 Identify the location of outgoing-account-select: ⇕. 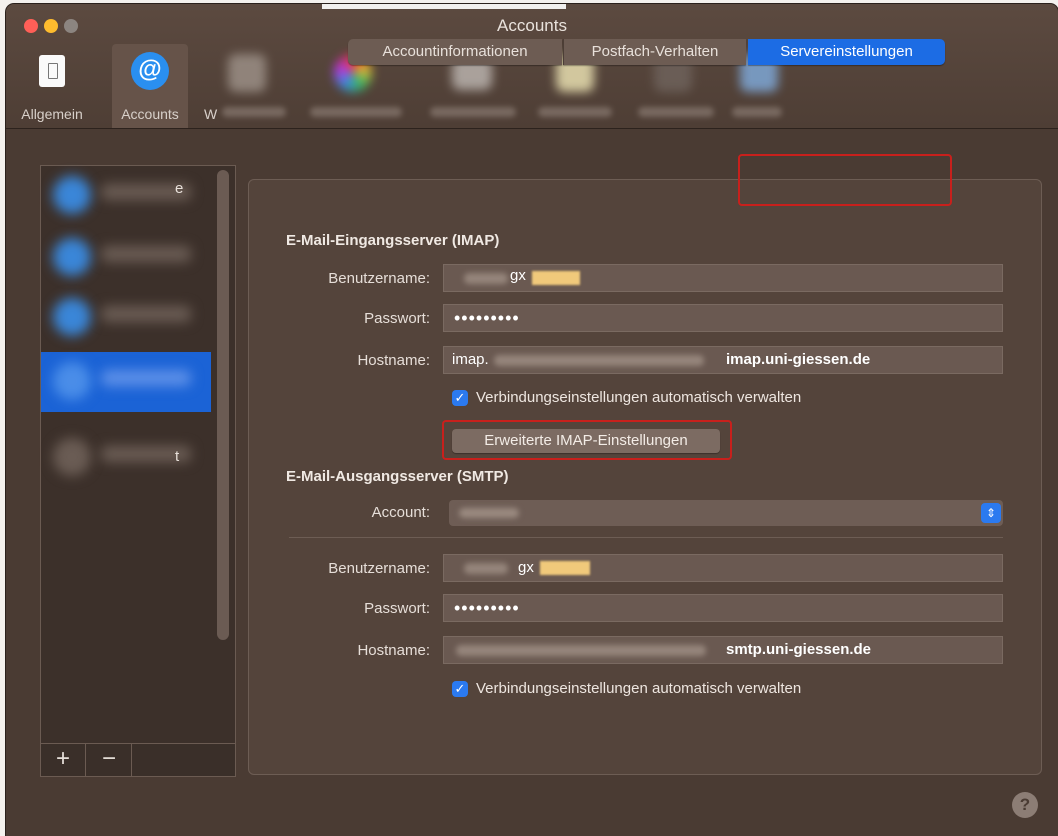
(726, 513).